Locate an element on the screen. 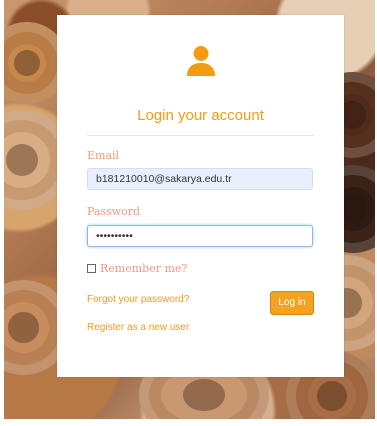 Image resolution: width=377 pixels, height=426 pixels. password-label: Password is located at coordinates (114, 211).